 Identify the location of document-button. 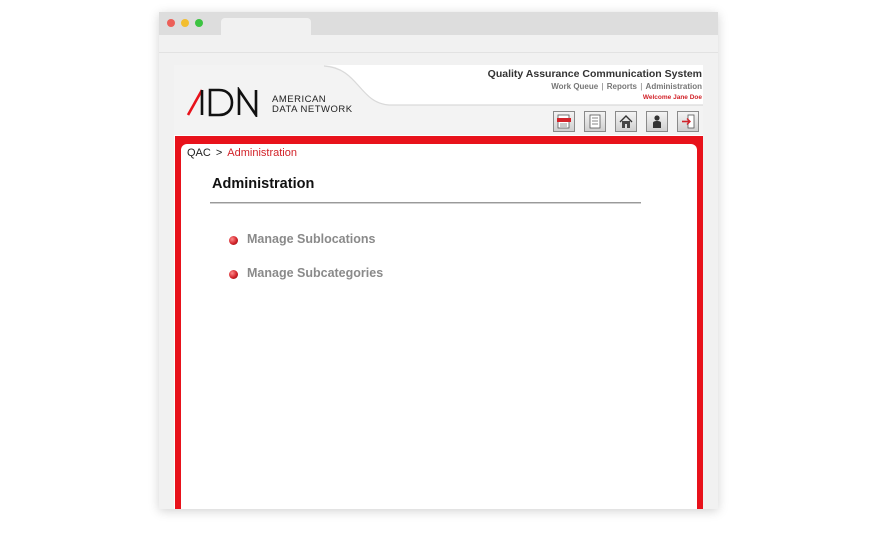
(595, 121).